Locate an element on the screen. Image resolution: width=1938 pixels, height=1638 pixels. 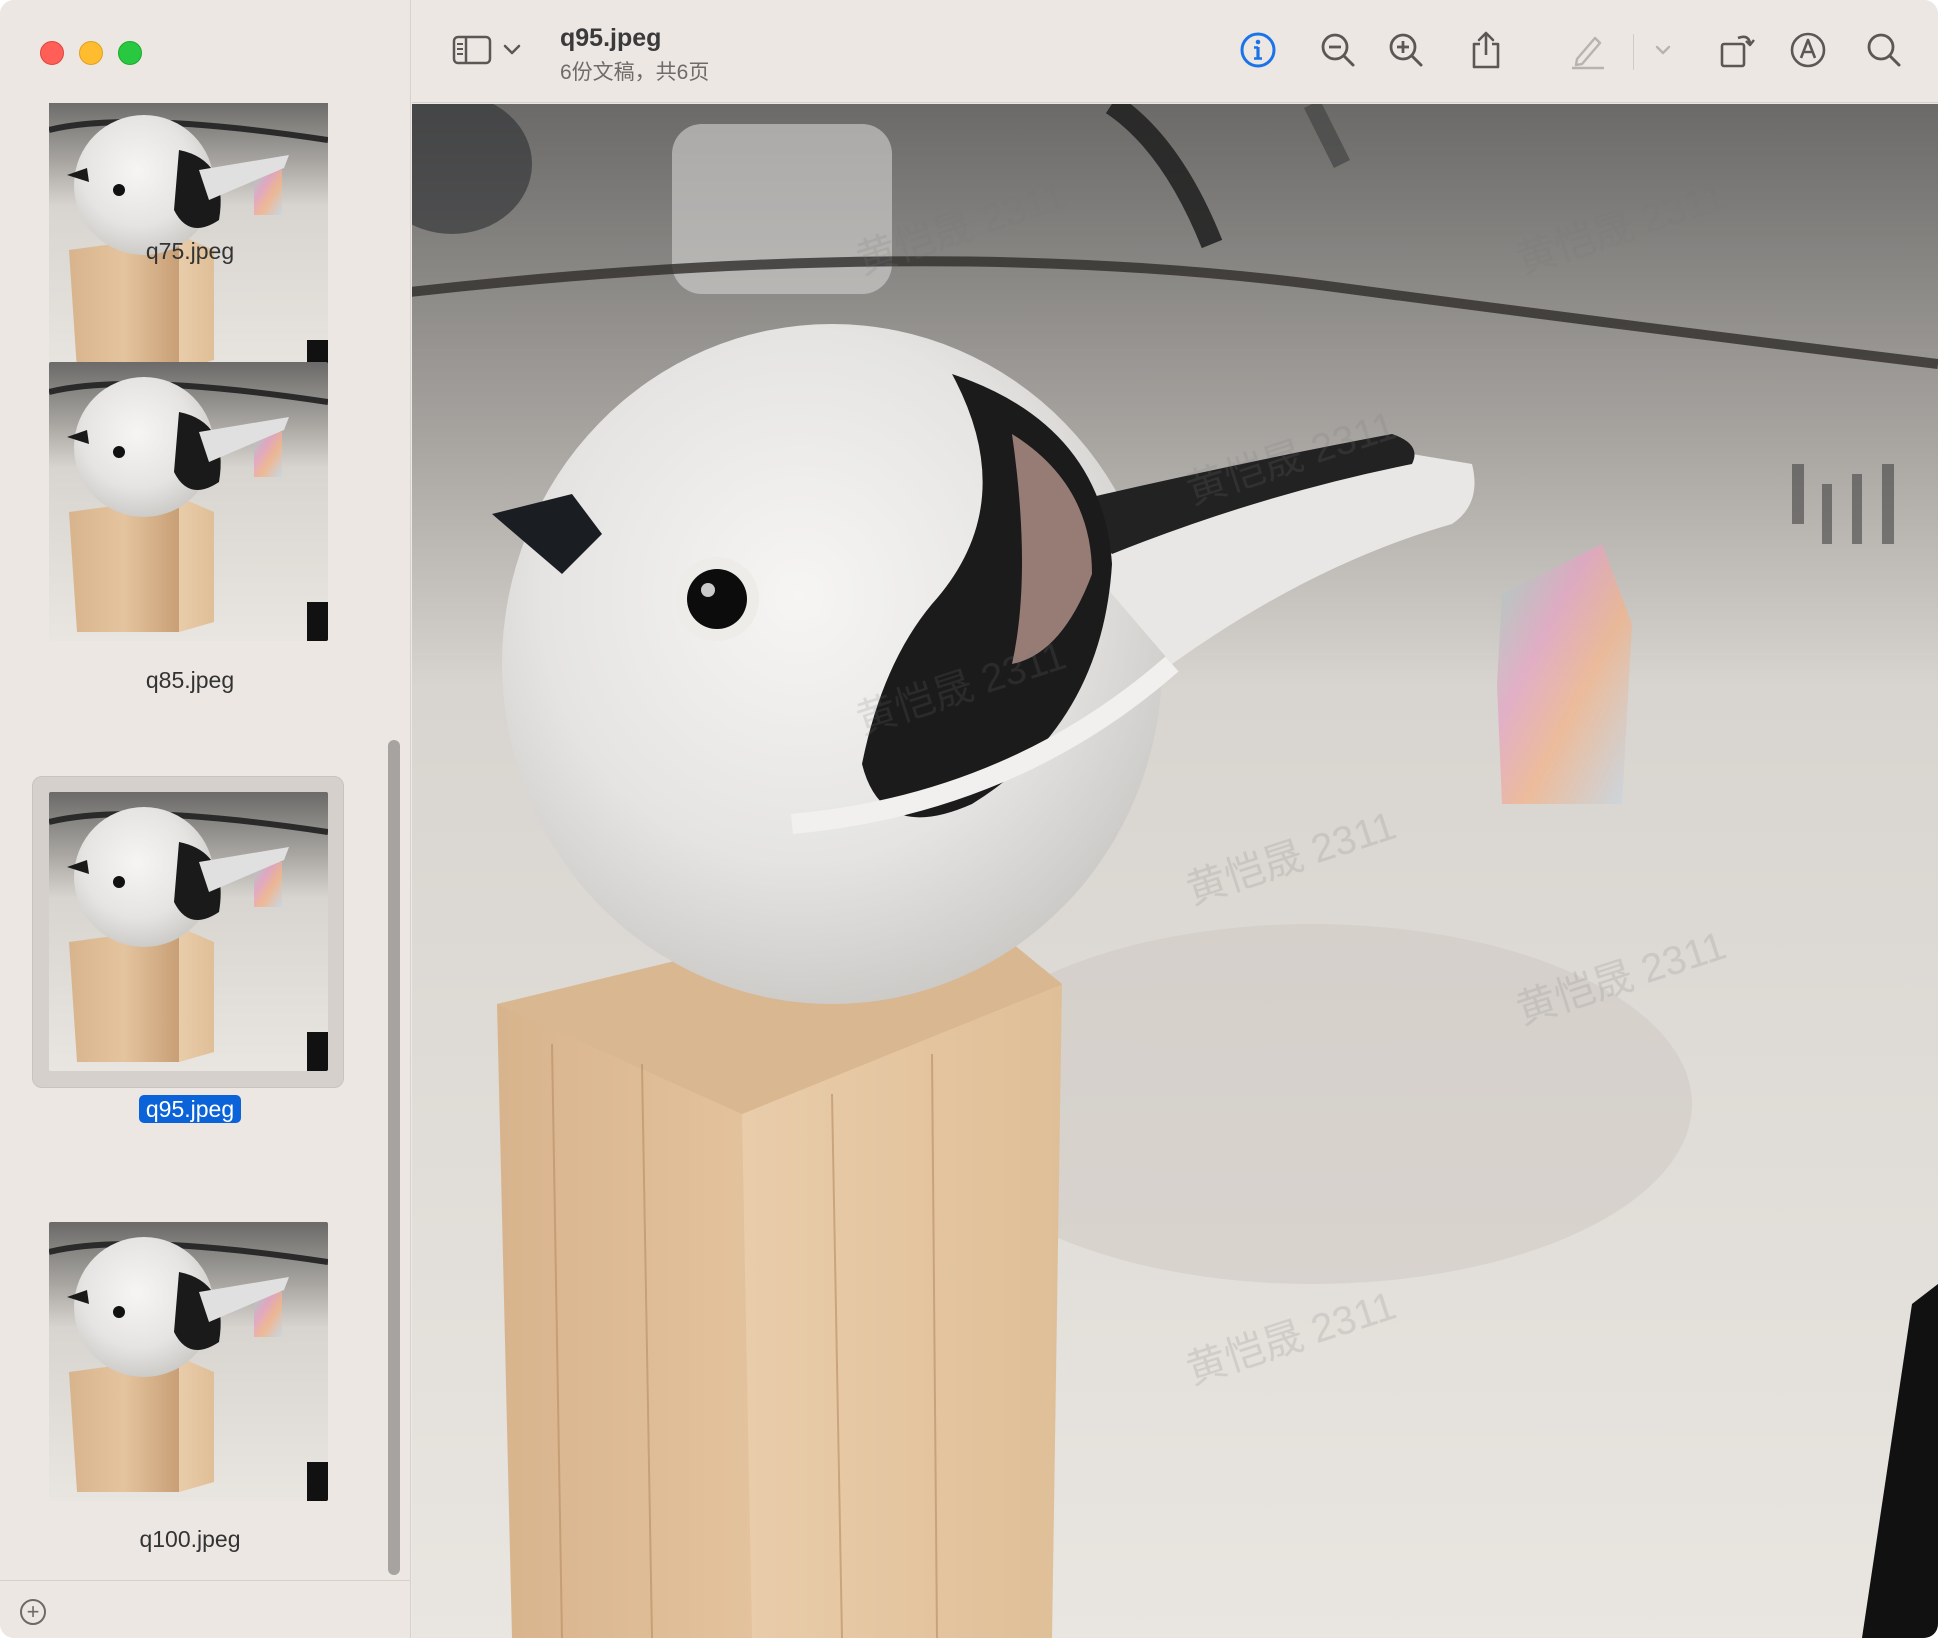
info-icon is located at coordinates (1258, 50).